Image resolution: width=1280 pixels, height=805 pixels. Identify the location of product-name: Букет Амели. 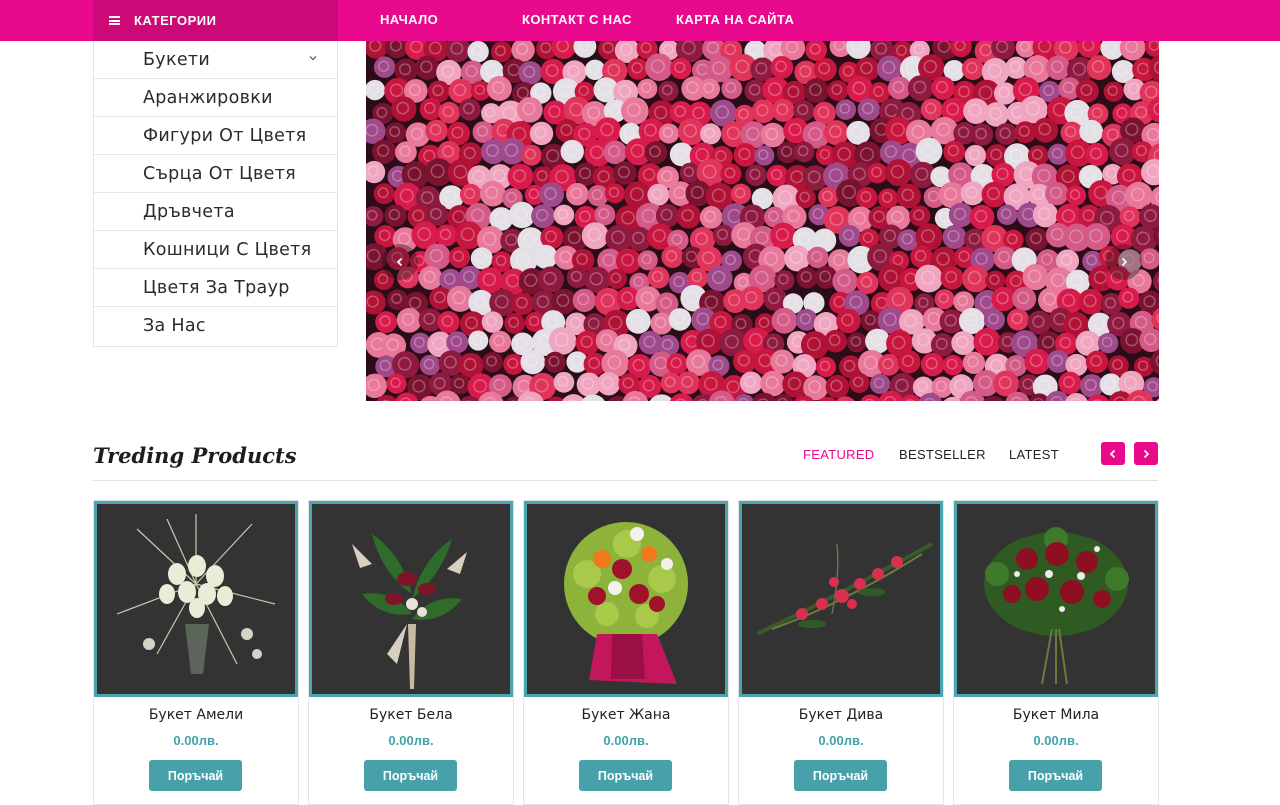
(196, 715).